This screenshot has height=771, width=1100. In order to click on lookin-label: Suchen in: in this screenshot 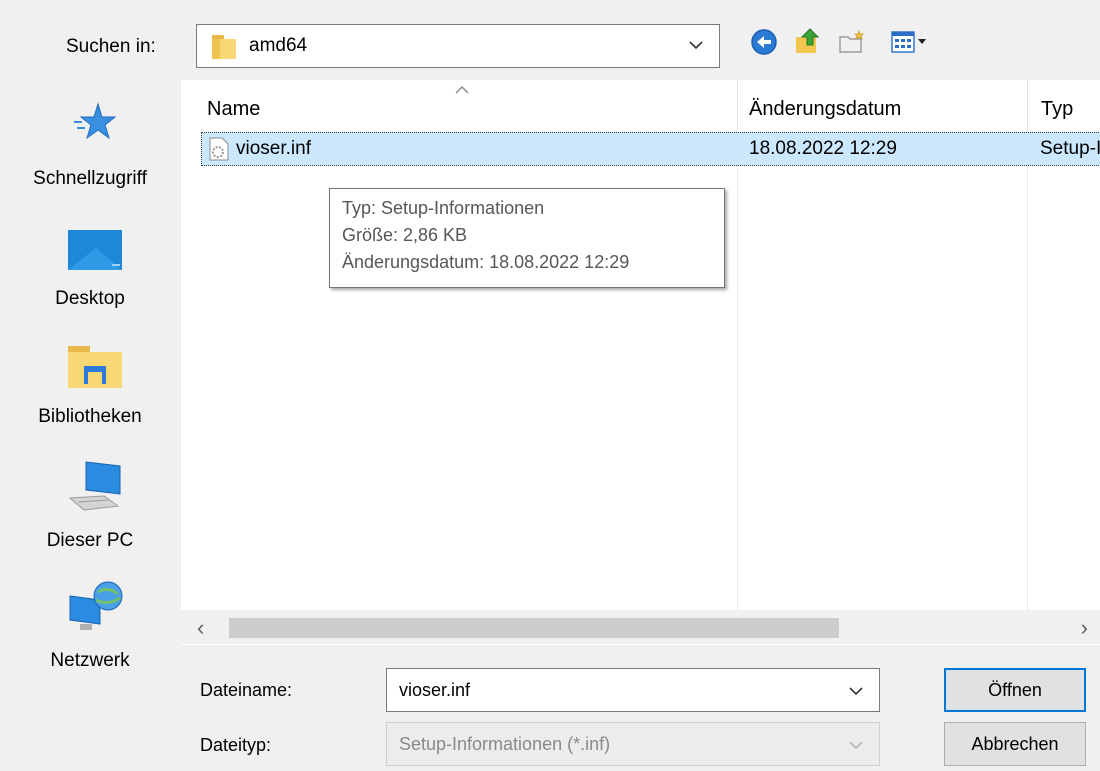, I will do `click(111, 46)`.